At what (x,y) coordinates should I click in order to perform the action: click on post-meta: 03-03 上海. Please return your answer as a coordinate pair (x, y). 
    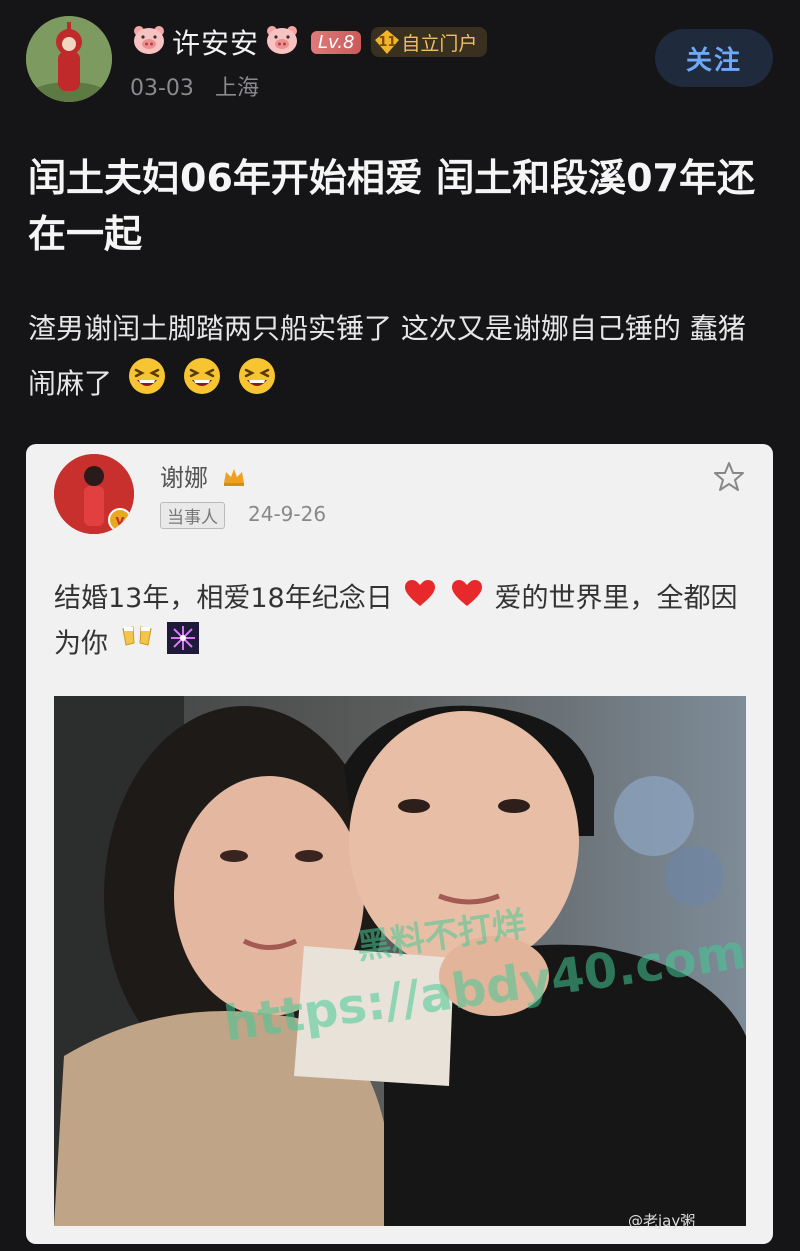
    Looking at the image, I should click on (201, 86).